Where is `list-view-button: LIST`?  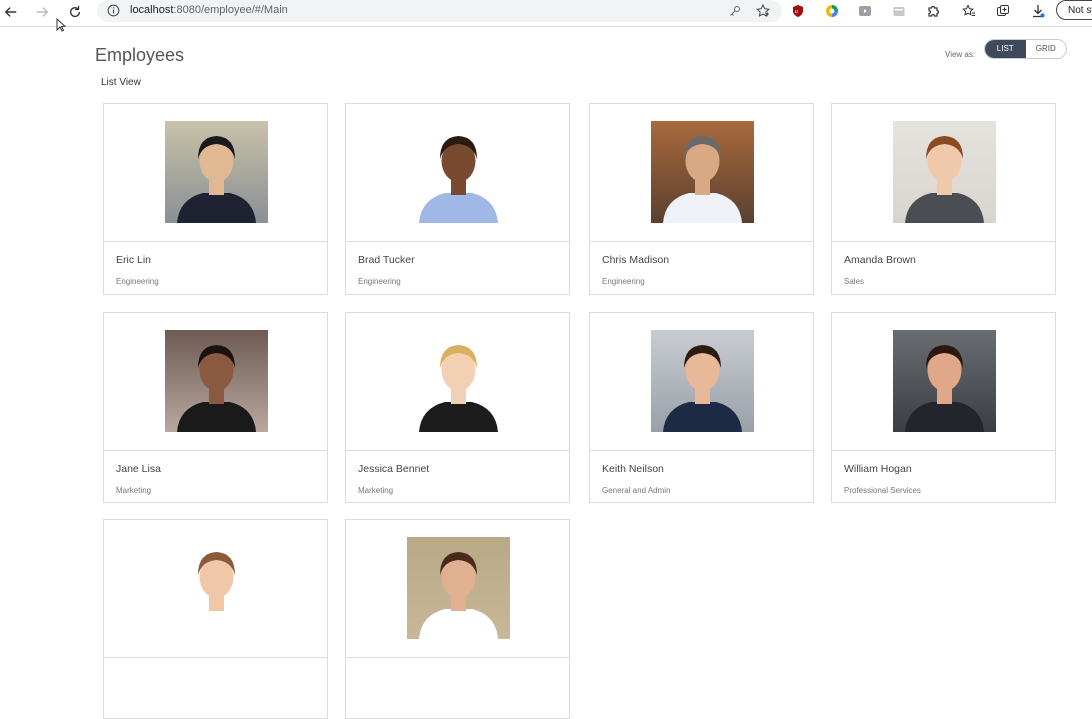 list-view-button: LIST is located at coordinates (1005, 49).